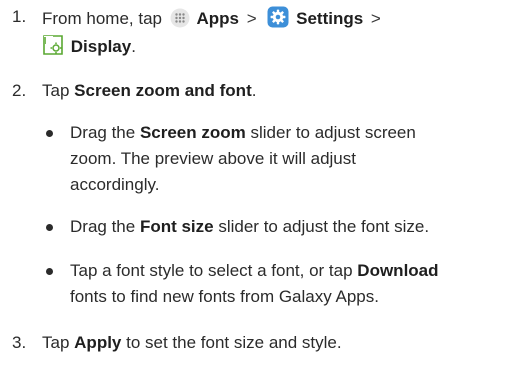 The image size is (527, 366). What do you see at coordinates (324, 226) in the screenshot?
I see `bullet-2-suffix: slider to adjust the font size.` at bounding box center [324, 226].